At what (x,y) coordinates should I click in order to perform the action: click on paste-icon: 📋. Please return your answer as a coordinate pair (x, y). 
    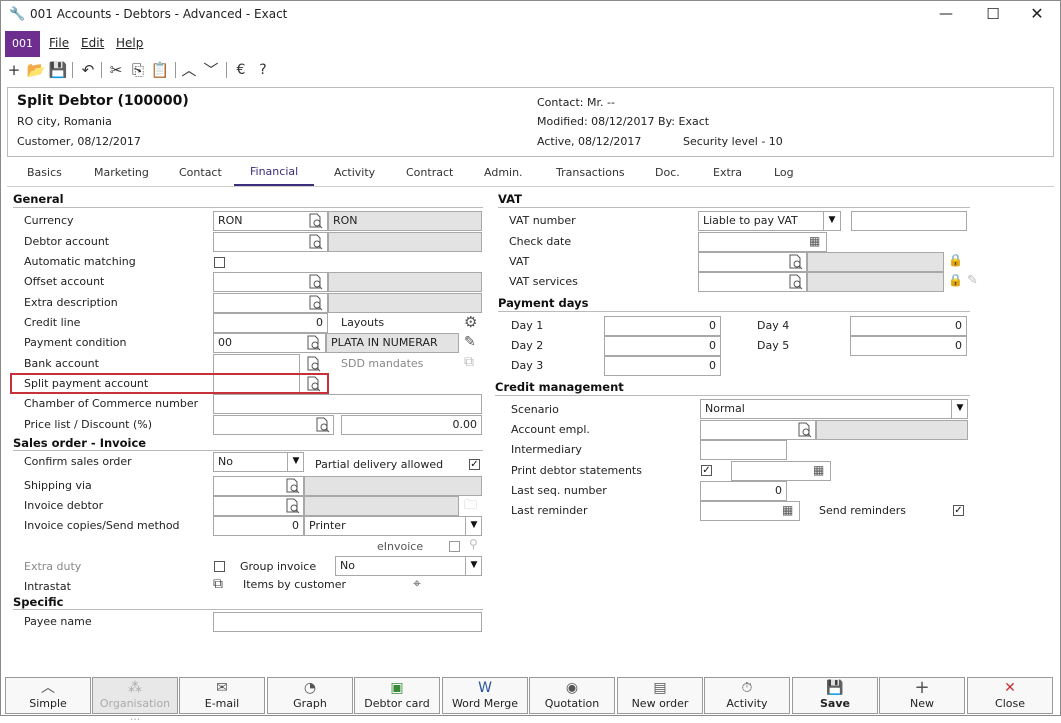
    Looking at the image, I should click on (160, 70).